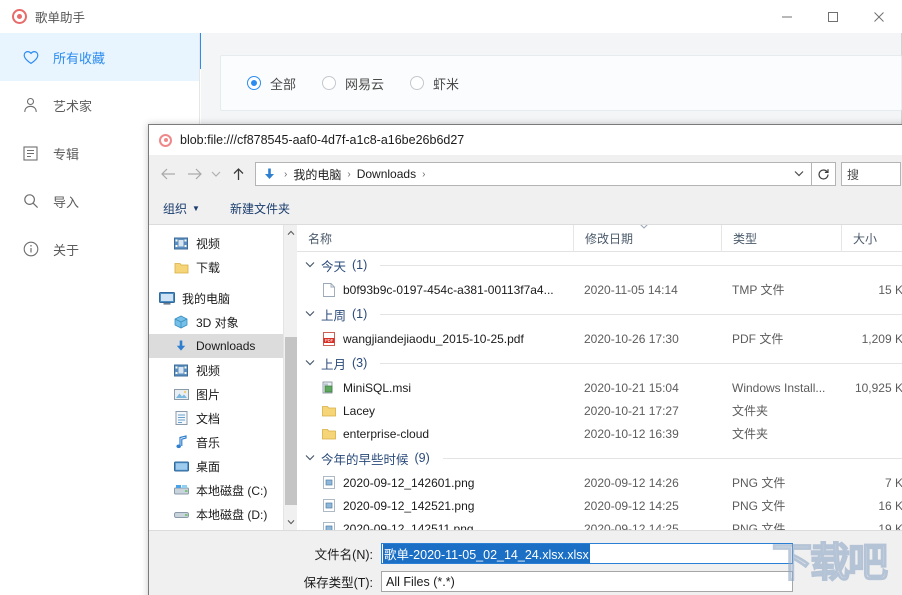 This screenshot has height=595, width=902. I want to click on tree-item-local-disk-c: 本地磁盘 (C:), so click(223, 490).